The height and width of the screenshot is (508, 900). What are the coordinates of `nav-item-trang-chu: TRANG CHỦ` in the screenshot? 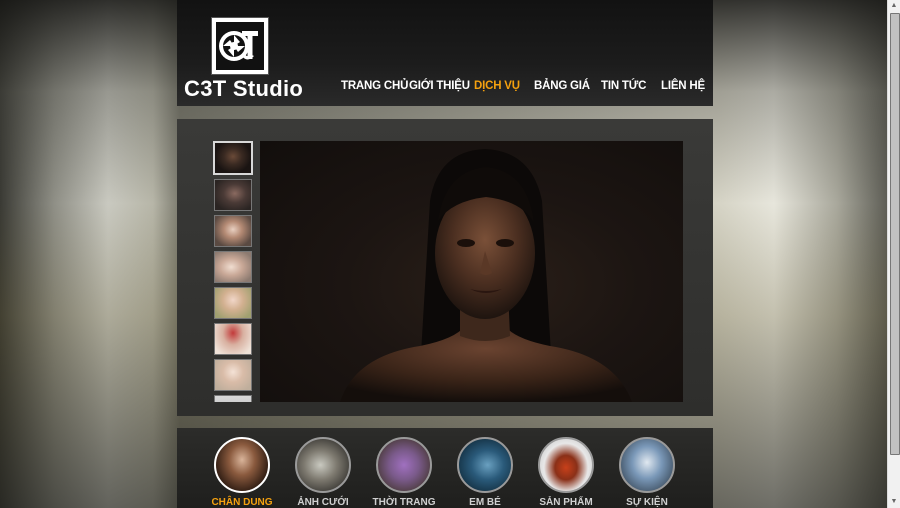 It's located at (374, 86).